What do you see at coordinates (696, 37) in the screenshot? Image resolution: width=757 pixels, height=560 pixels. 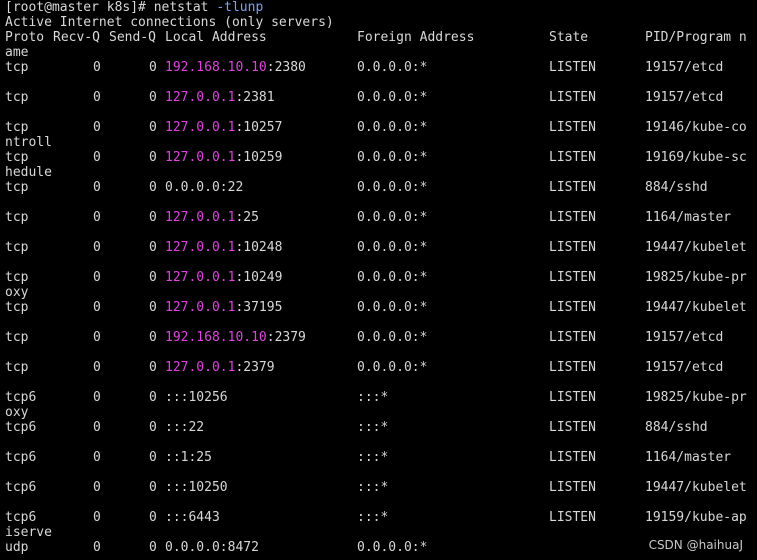 I see `header-pid-program: PID/Program n` at bounding box center [696, 37].